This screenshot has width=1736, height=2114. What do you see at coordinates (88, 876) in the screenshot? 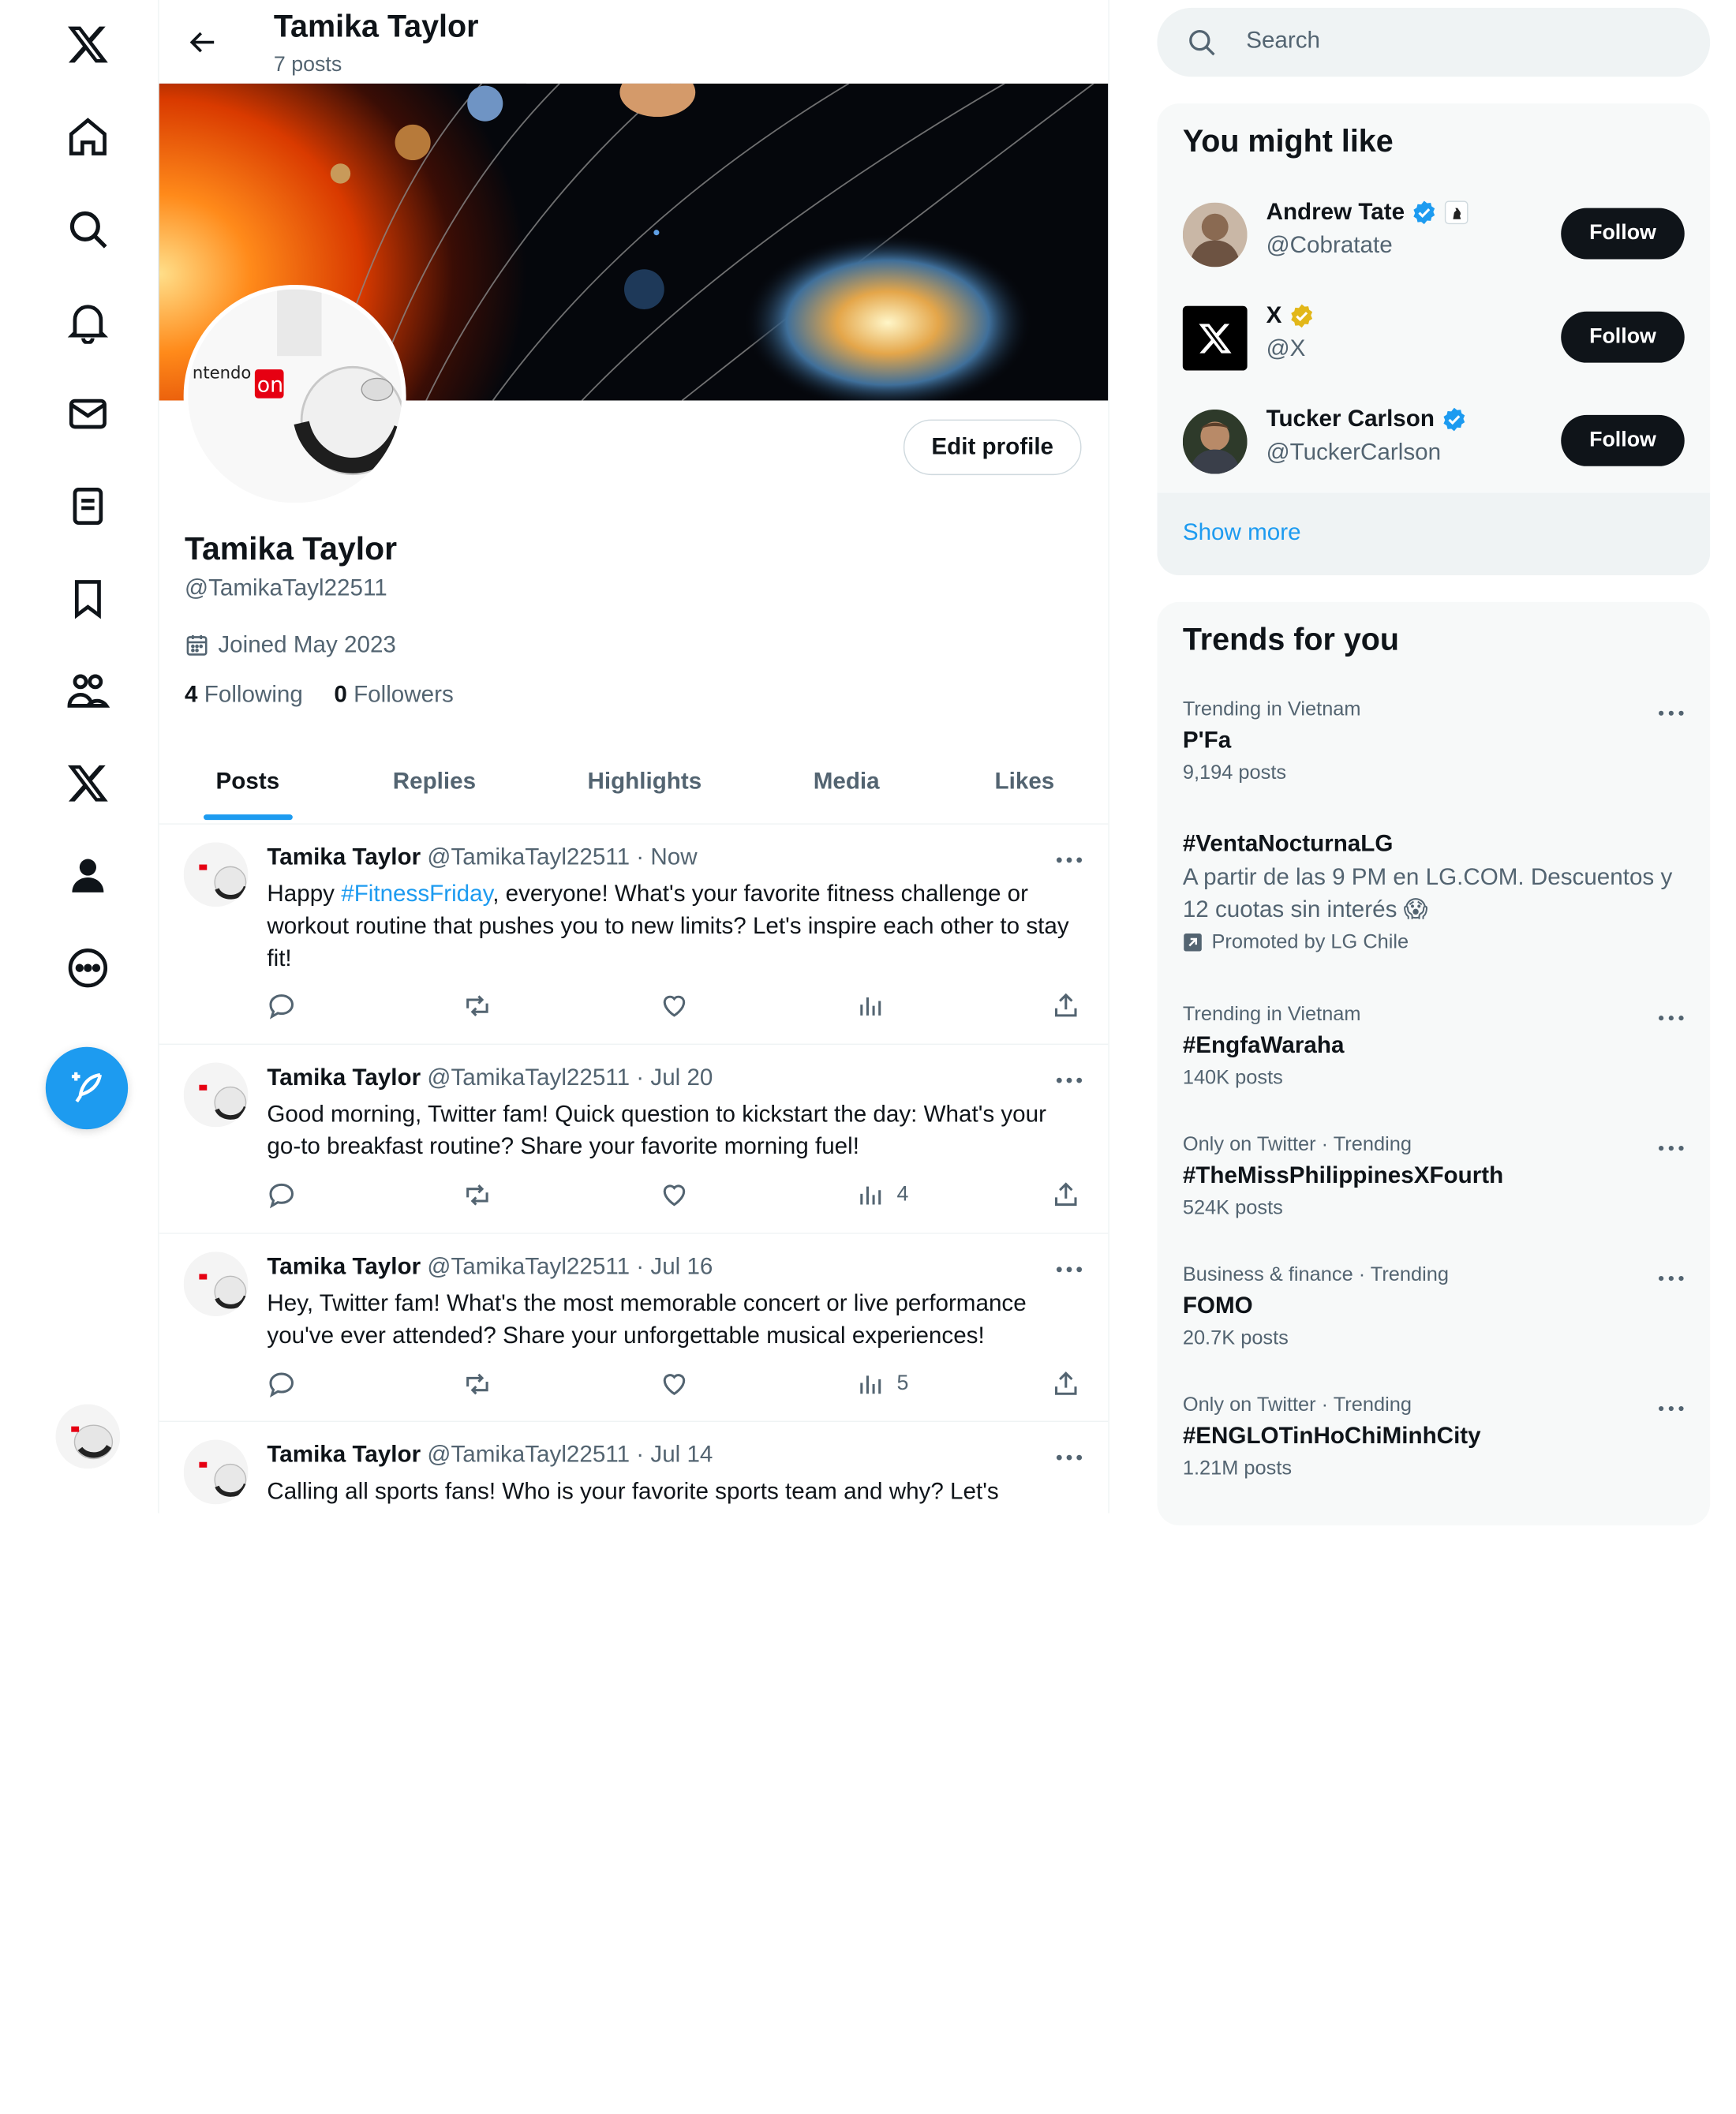
I see `profile-icon` at bounding box center [88, 876].